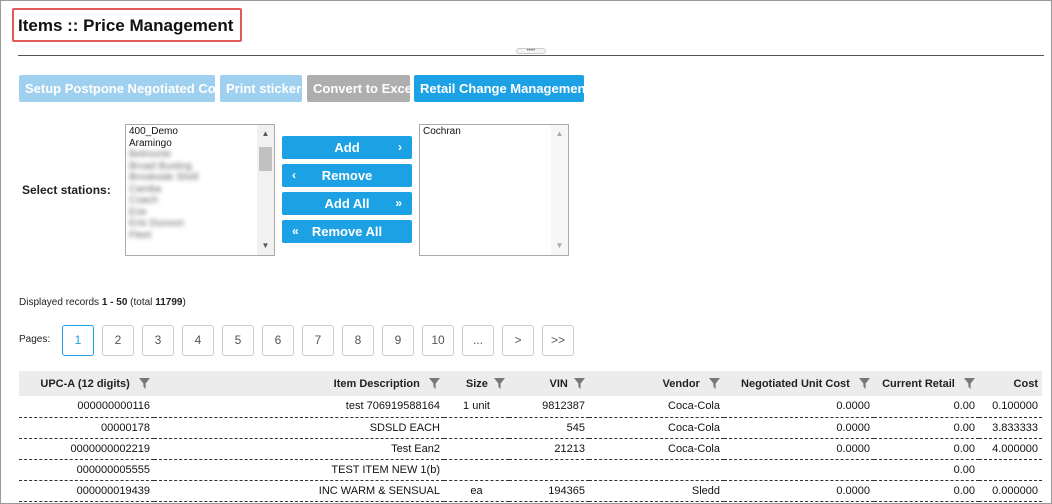 The width and height of the screenshot is (1052, 504). What do you see at coordinates (200, 155) in the screenshot?
I see `station-option: Belmonte` at bounding box center [200, 155].